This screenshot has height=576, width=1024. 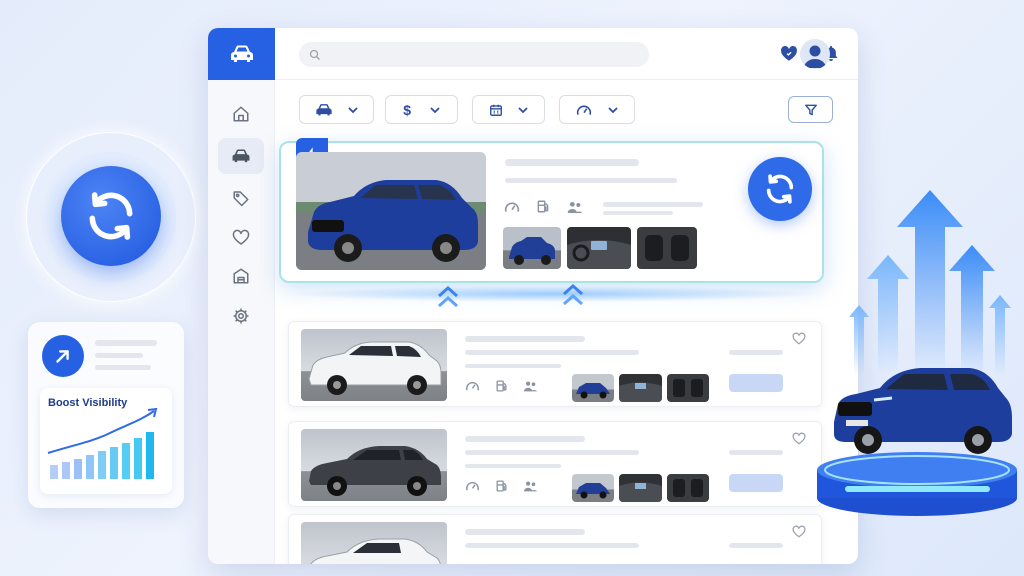 What do you see at coordinates (553, 294) in the screenshot?
I see `boost-glow` at bounding box center [553, 294].